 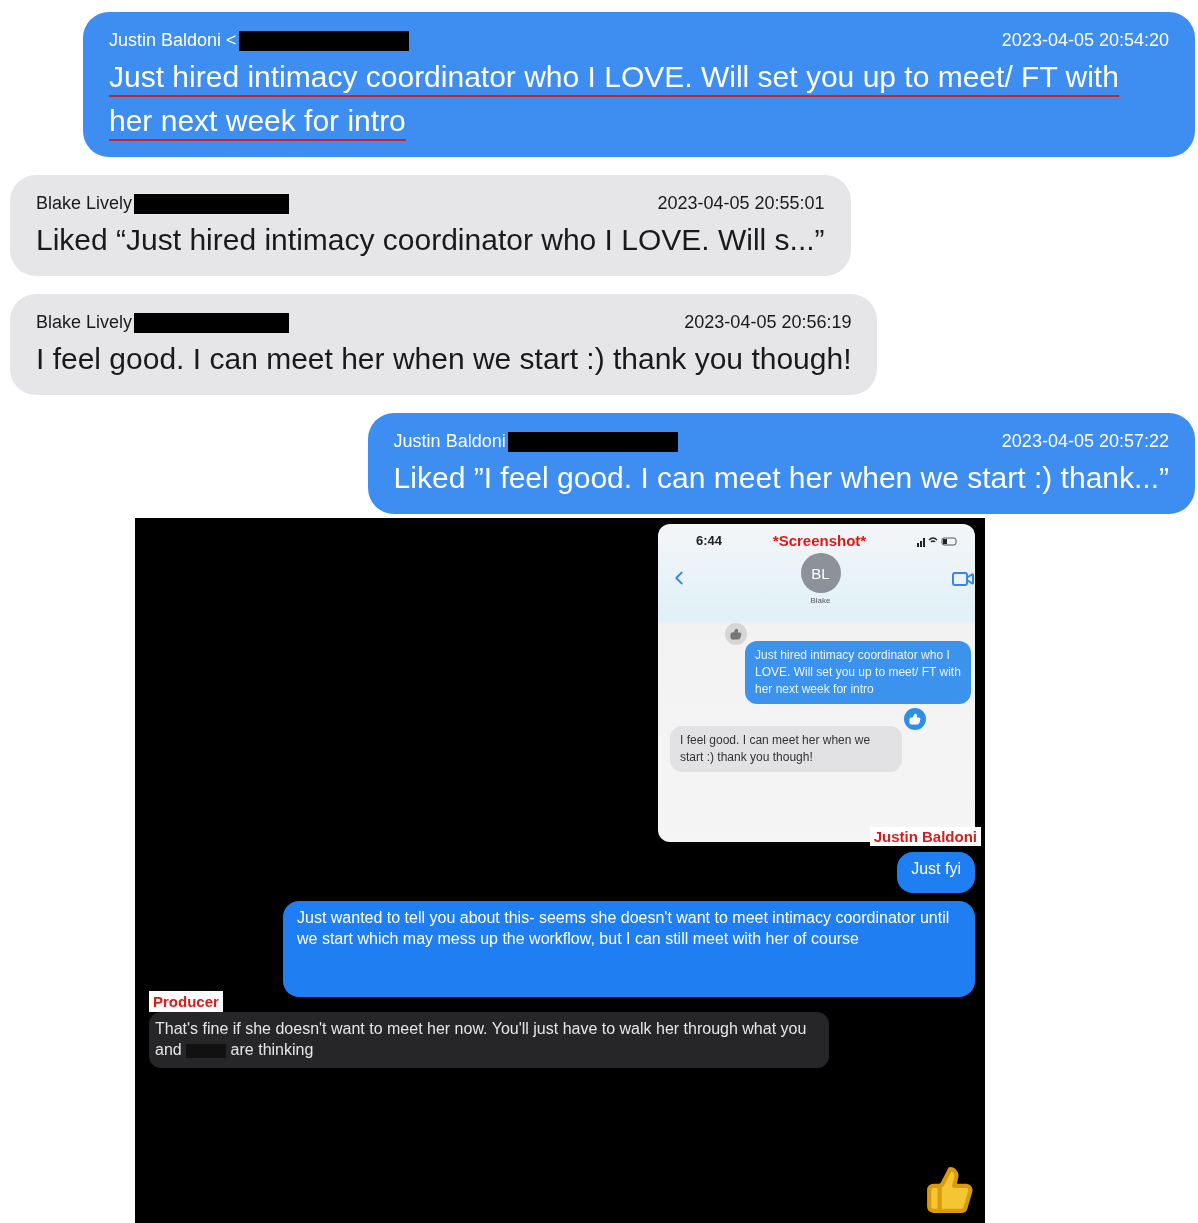 I want to click on timestamp: 2023-04-05 20:57:22, so click(x=1085, y=441).